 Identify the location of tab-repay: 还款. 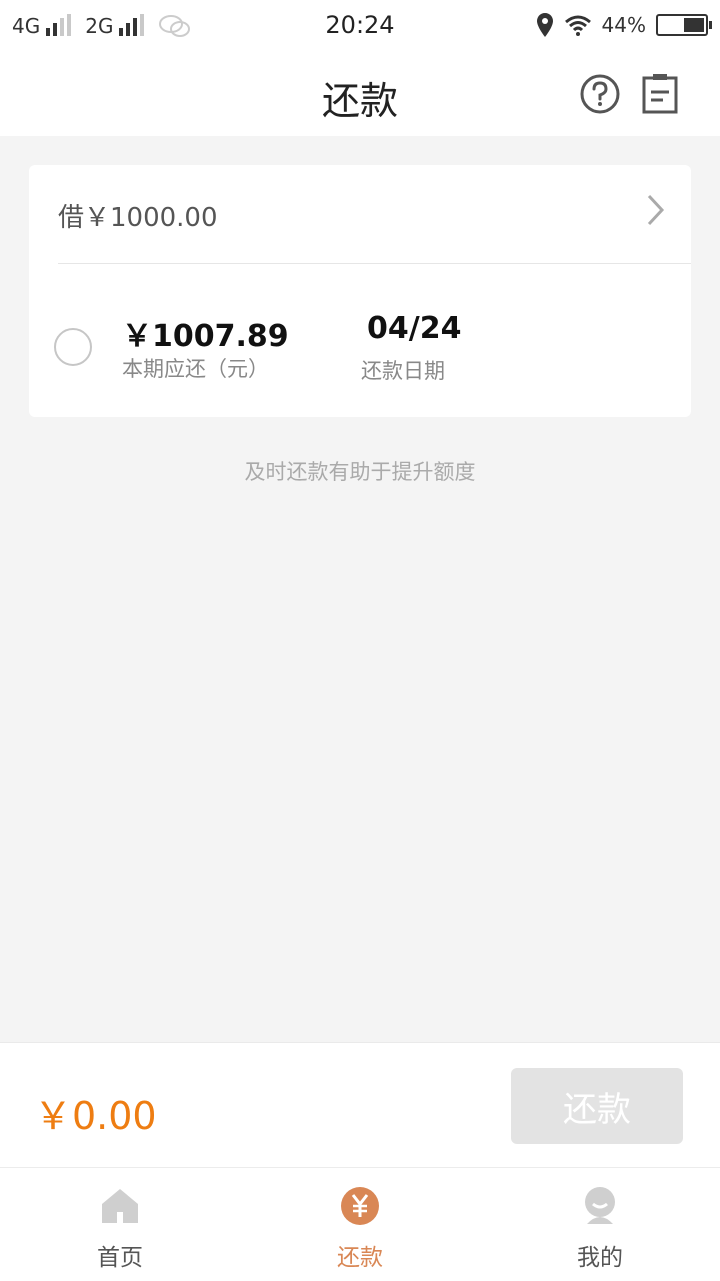
(360, 1224).